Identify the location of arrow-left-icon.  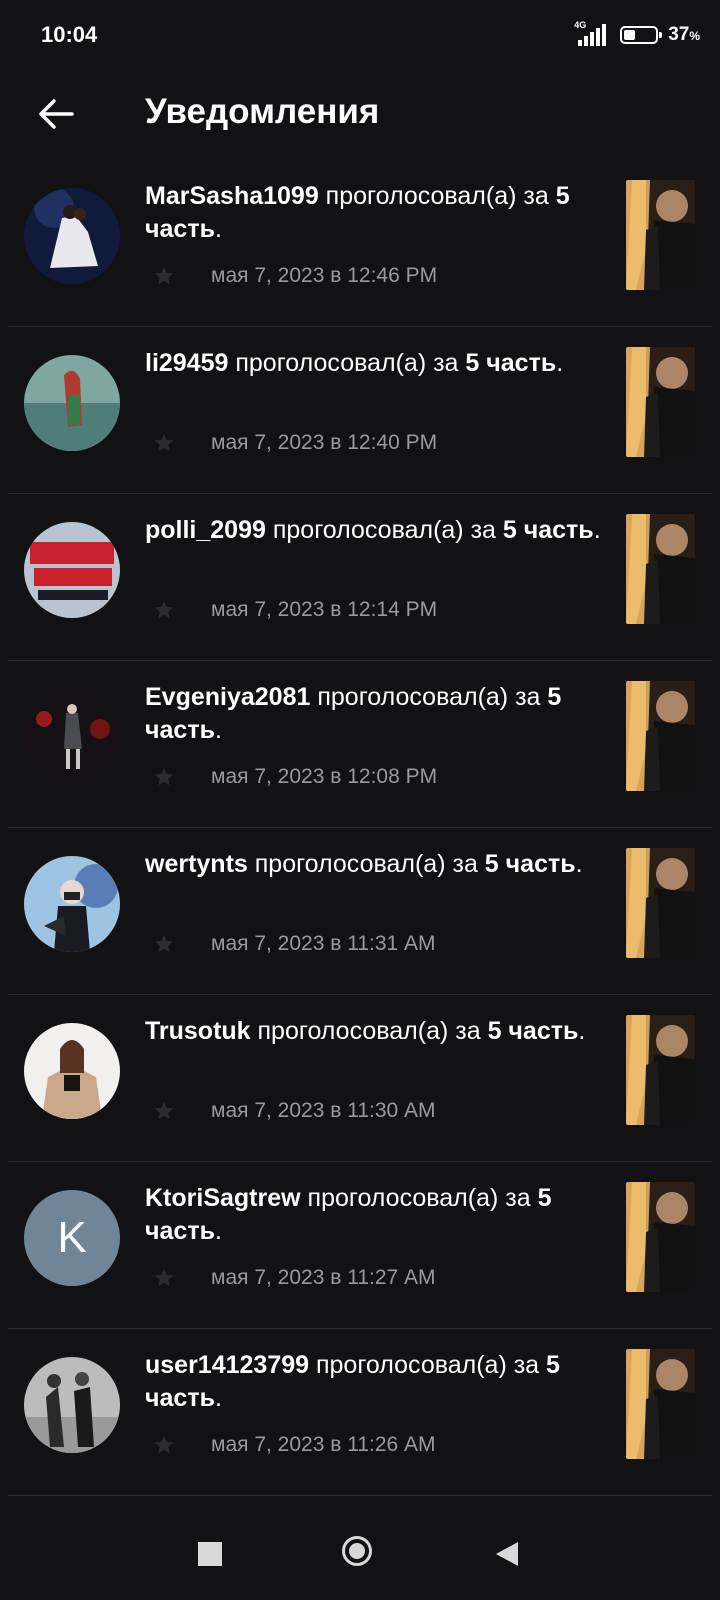
(56, 114).